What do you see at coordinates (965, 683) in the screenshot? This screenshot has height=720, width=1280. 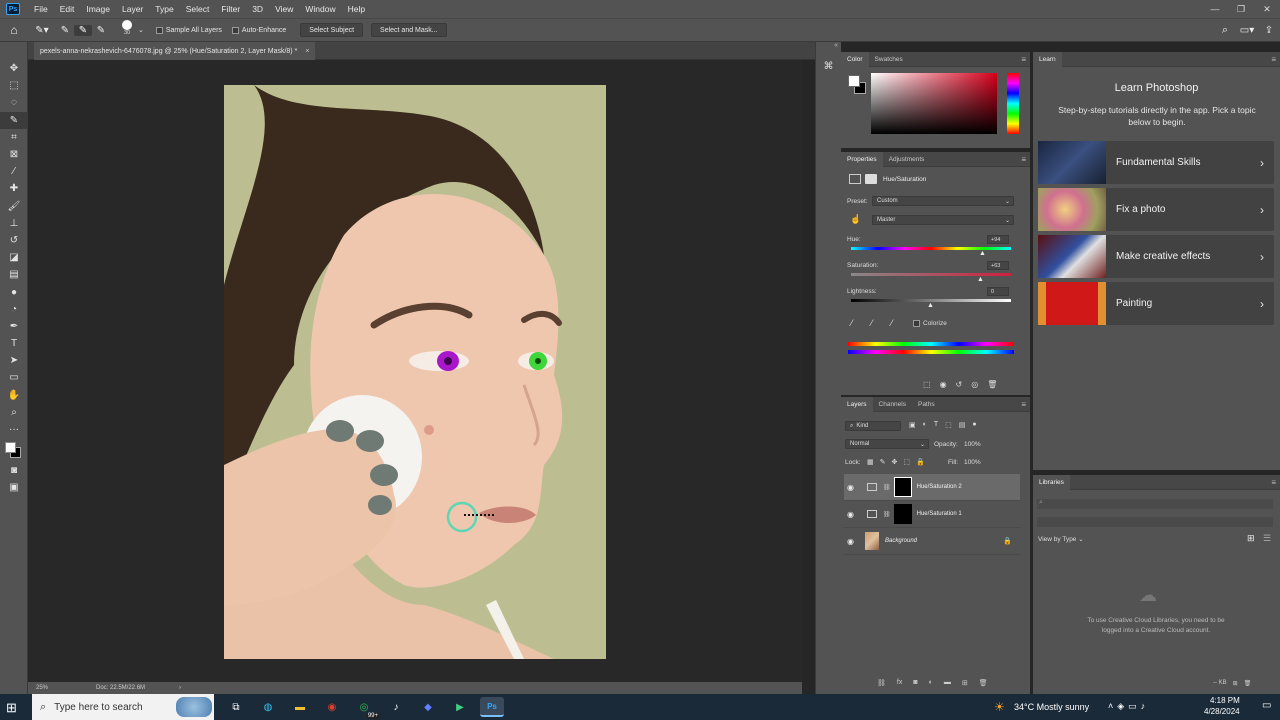 I see `new-layer-icon: ⊞` at bounding box center [965, 683].